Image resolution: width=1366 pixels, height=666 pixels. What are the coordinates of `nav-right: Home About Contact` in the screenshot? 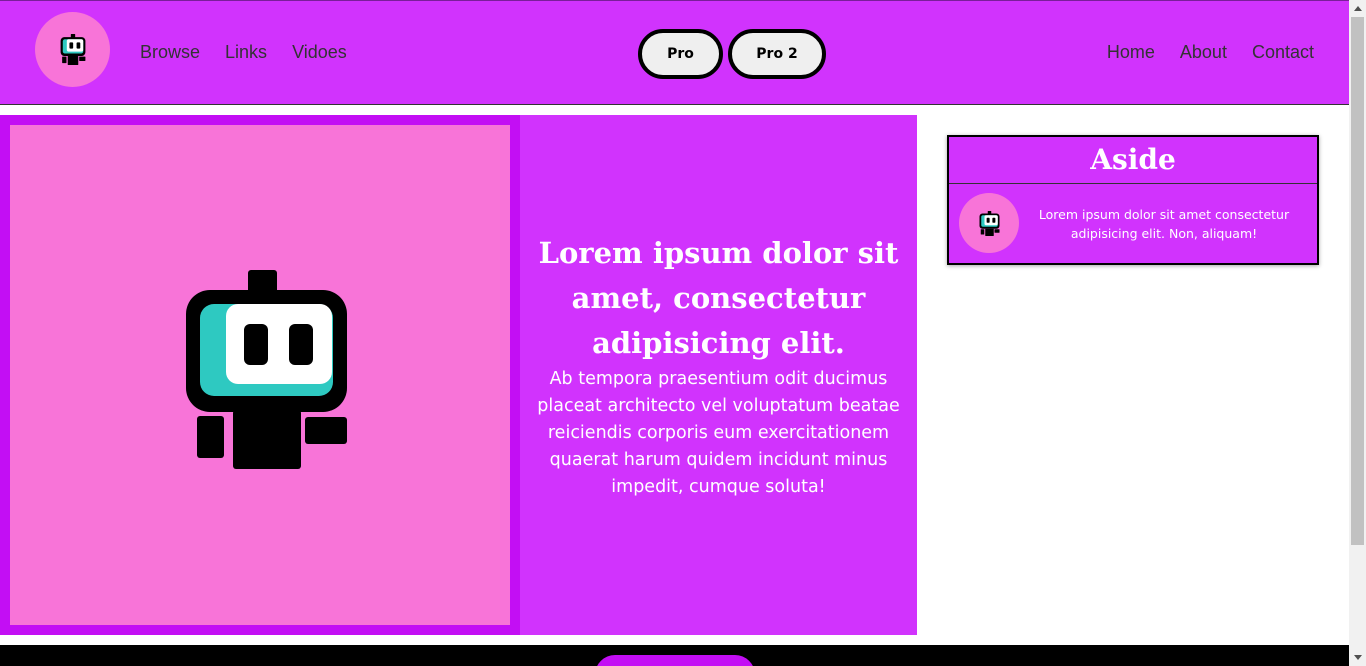 It's located at (1198, 52).